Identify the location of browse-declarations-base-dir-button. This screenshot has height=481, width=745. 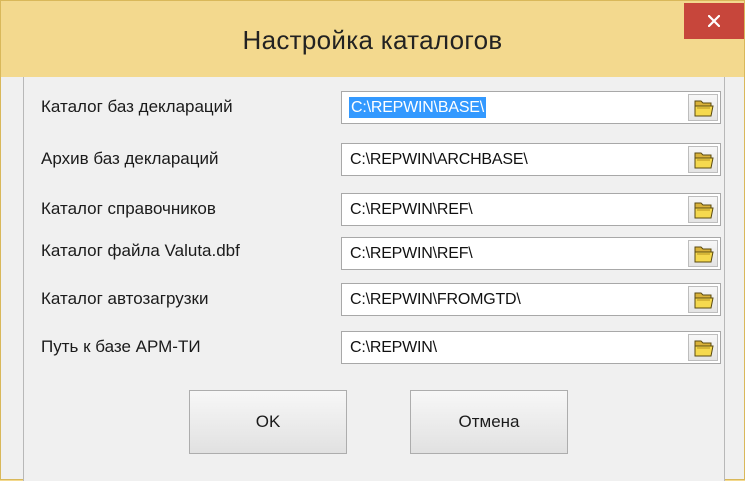
(703, 107).